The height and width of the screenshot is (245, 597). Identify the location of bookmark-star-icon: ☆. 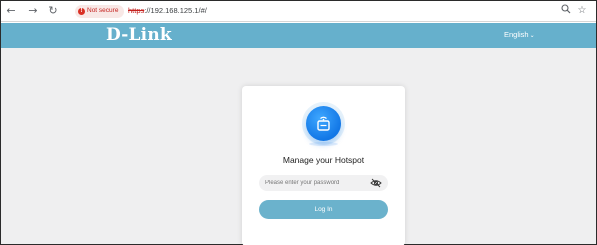
(582, 11).